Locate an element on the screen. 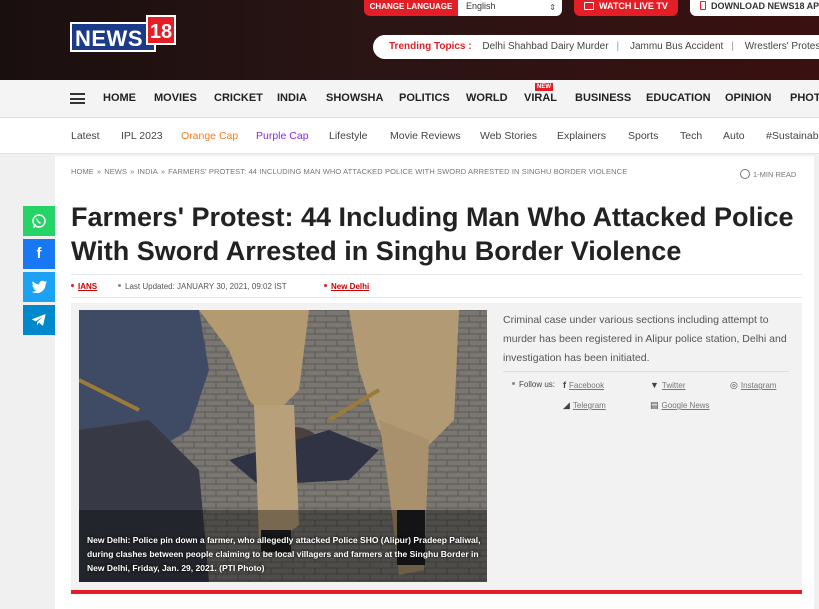 Image resolution: width=819 pixels, height=609 pixels. language-selected: English is located at coordinates (481, 6).